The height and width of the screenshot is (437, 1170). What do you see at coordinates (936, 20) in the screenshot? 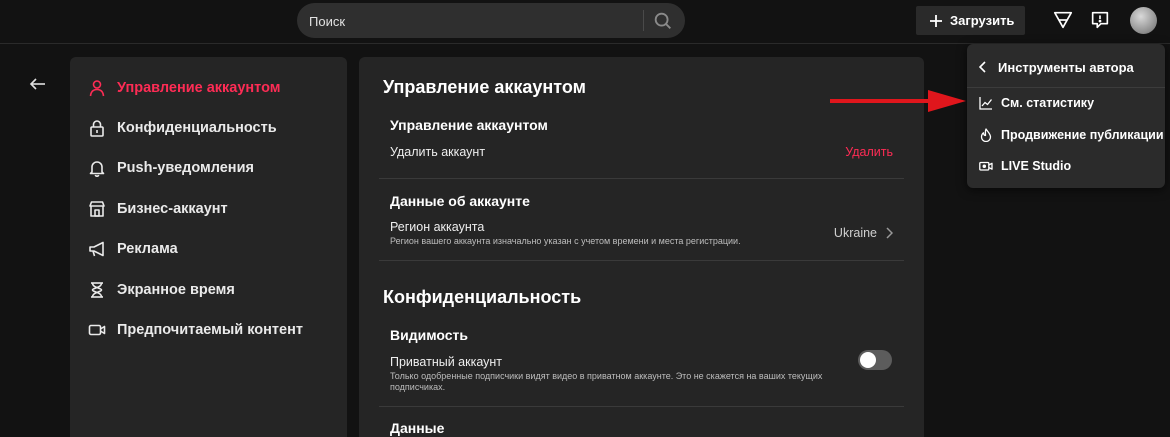
I see `plus-icon` at bounding box center [936, 20].